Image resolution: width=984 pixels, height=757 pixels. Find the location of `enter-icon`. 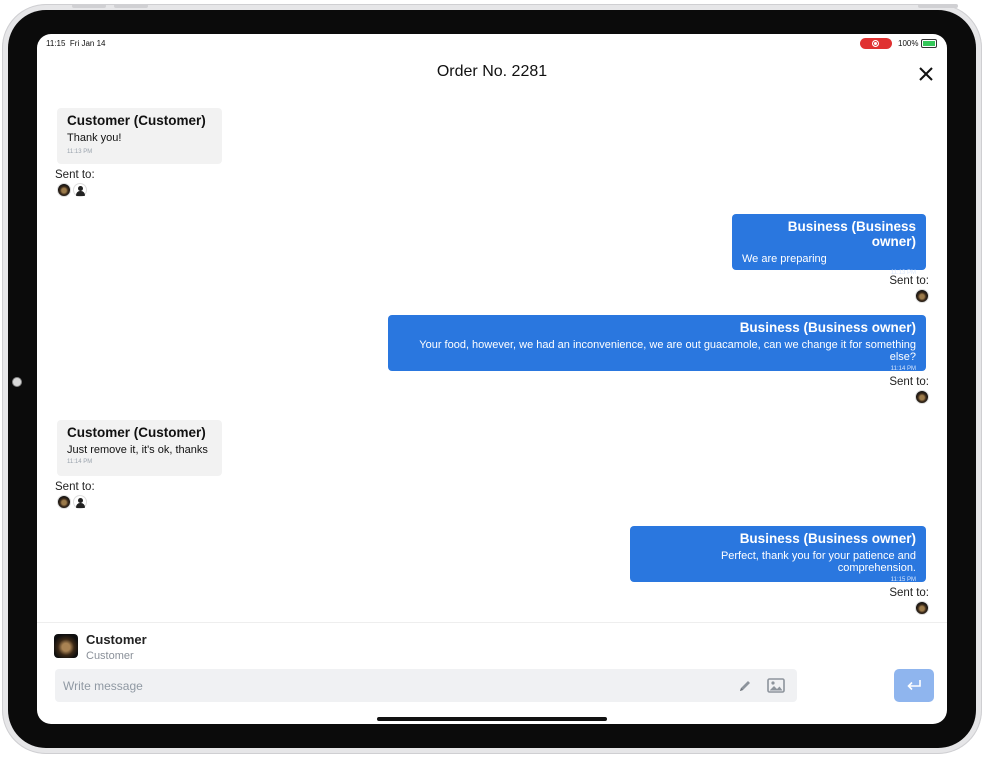

enter-icon is located at coordinates (914, 685).